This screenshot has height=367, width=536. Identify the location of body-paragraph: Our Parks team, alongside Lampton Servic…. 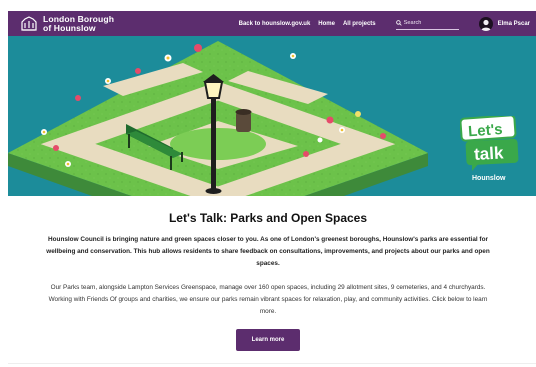
(268, 299).